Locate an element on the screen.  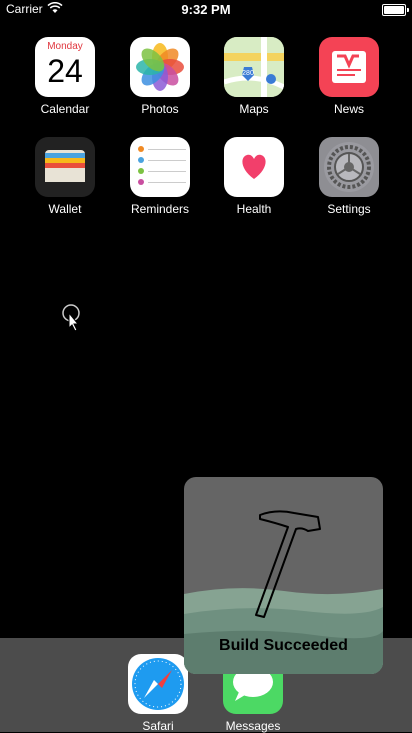
maps-icon: 280 is located at coordinates (254, 67).